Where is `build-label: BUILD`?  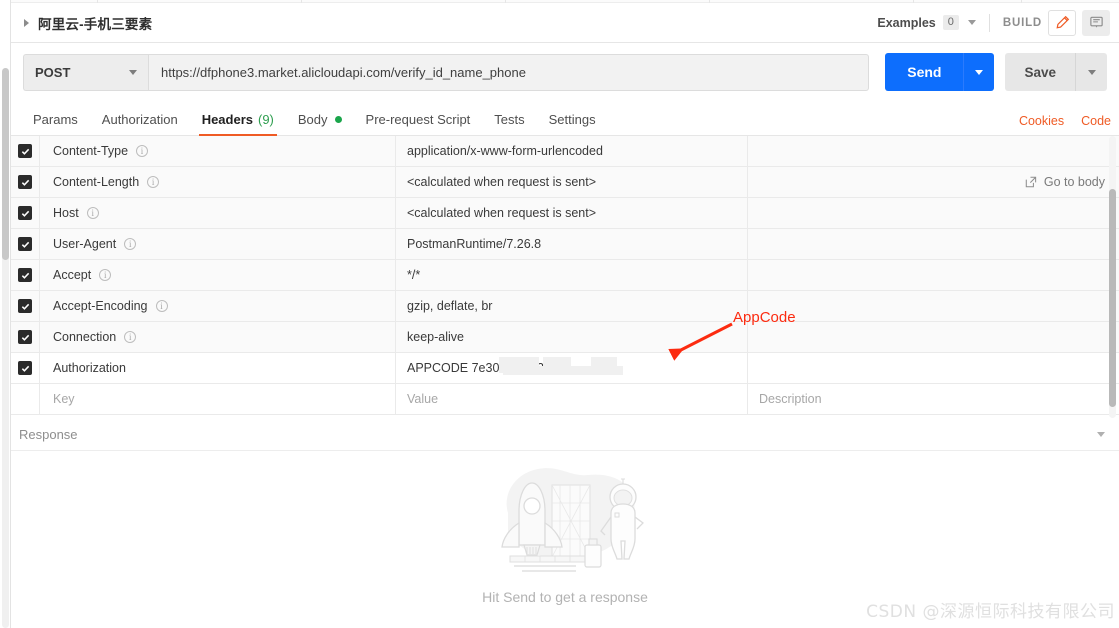
build-label: BUILD is located at coordinates (1022, 23).